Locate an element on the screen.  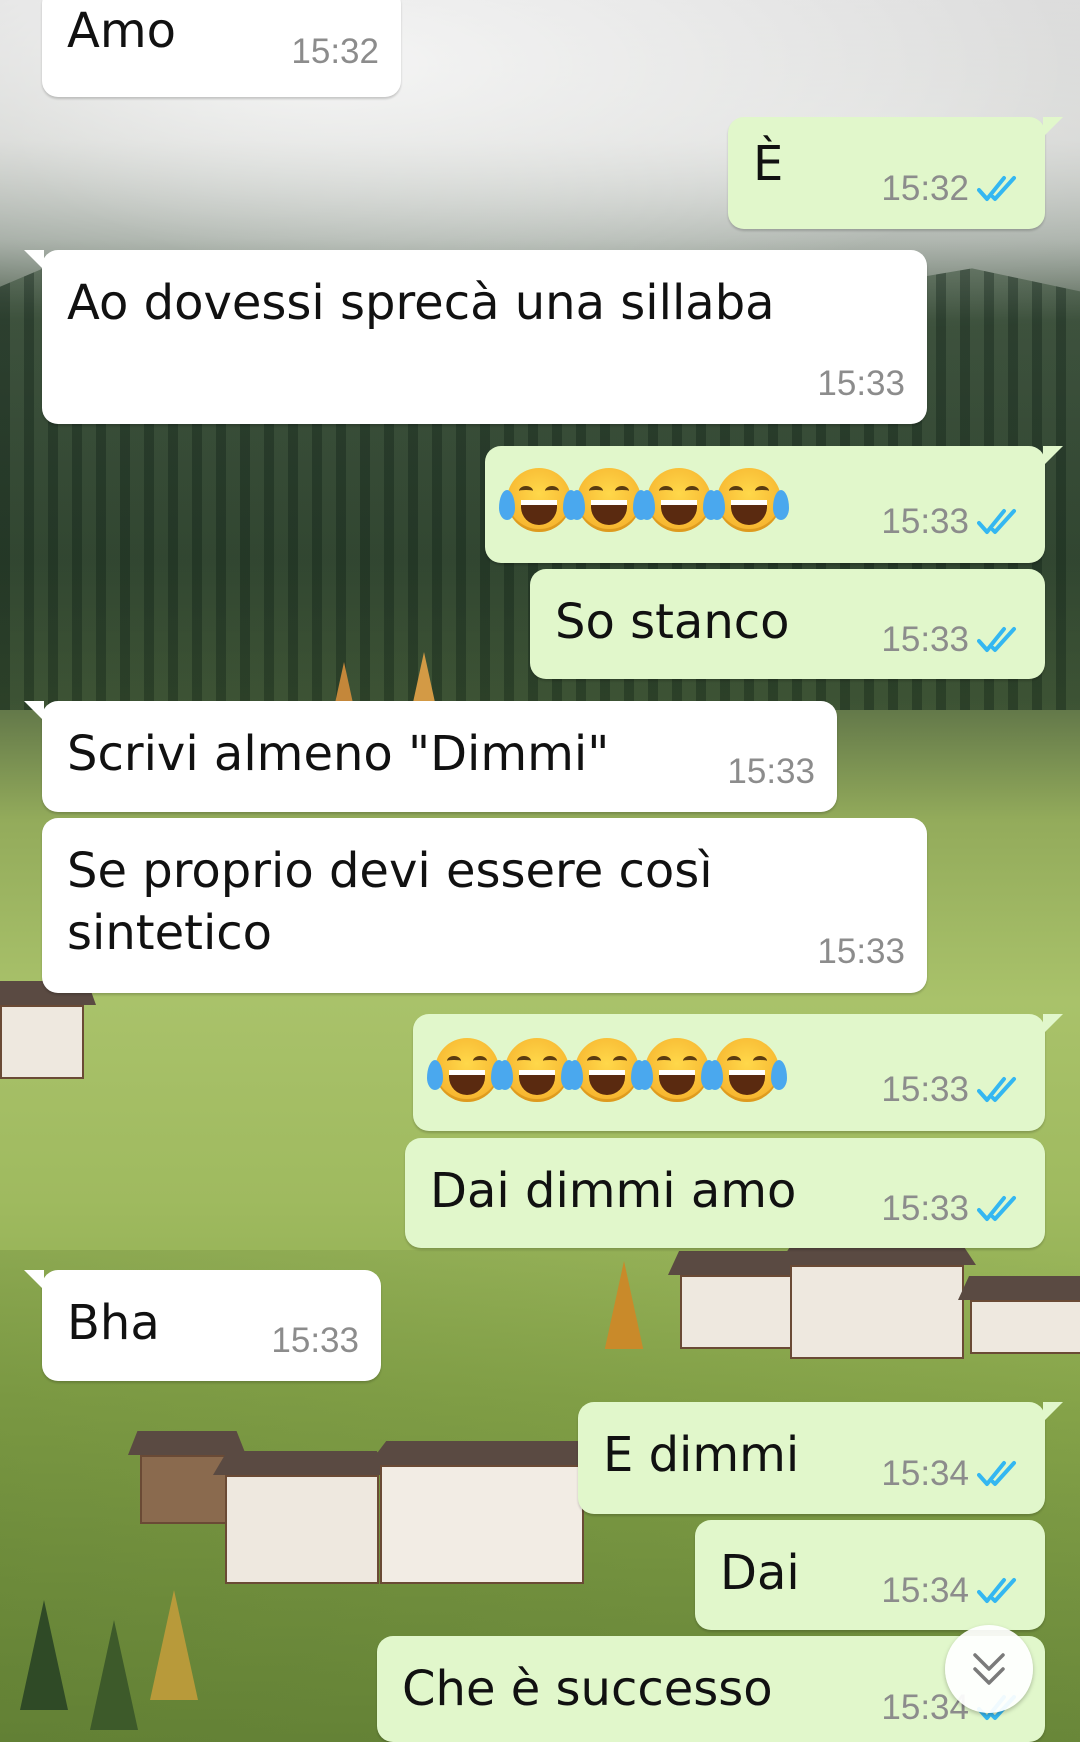
double-chevron-down-icon is located at coordinates (989, 1669).